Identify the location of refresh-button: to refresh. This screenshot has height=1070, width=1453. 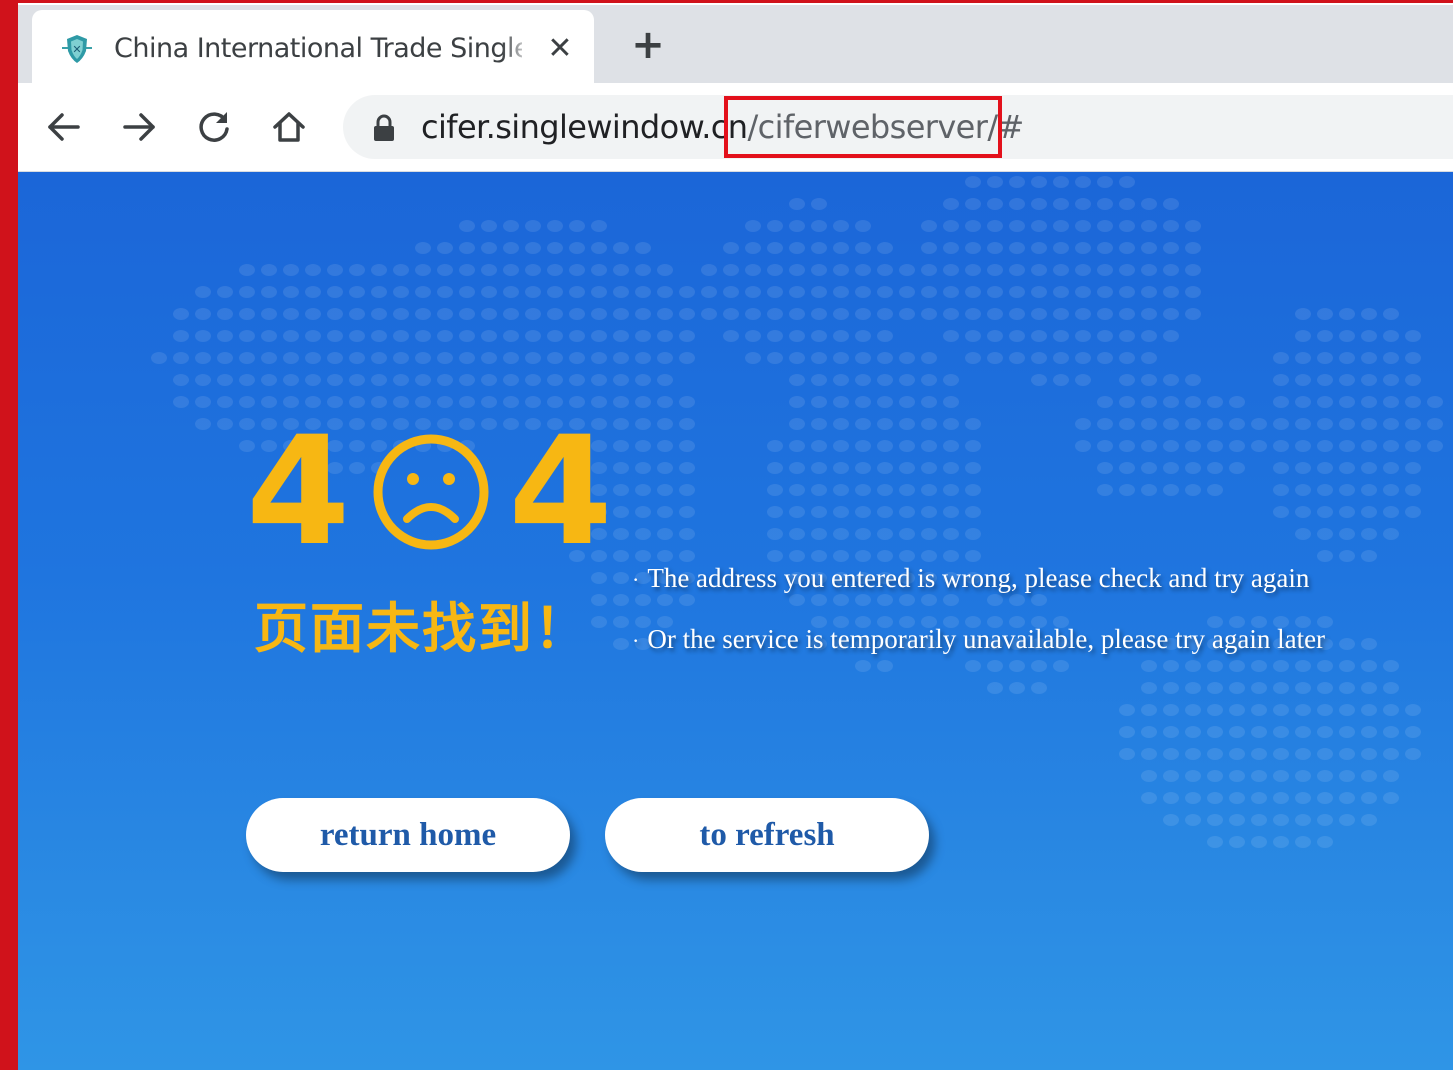
(767, 835).